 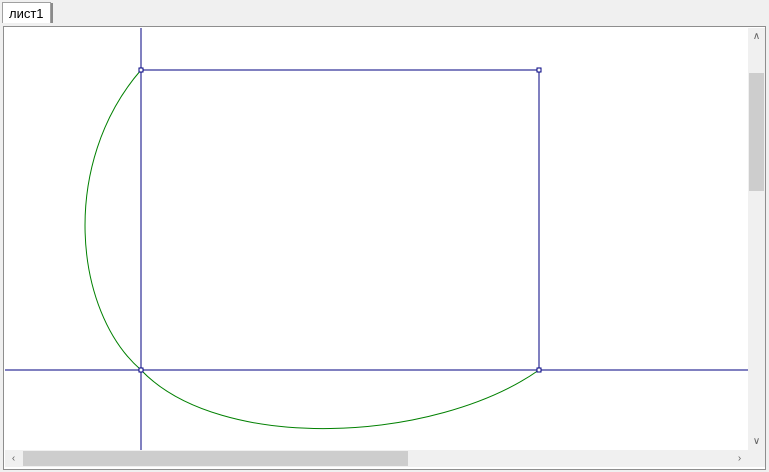 What do you see at coordinates (739, 458) in the screenshot?
I see `chevron-right-icon: ›` at bounding box center [739, 458].